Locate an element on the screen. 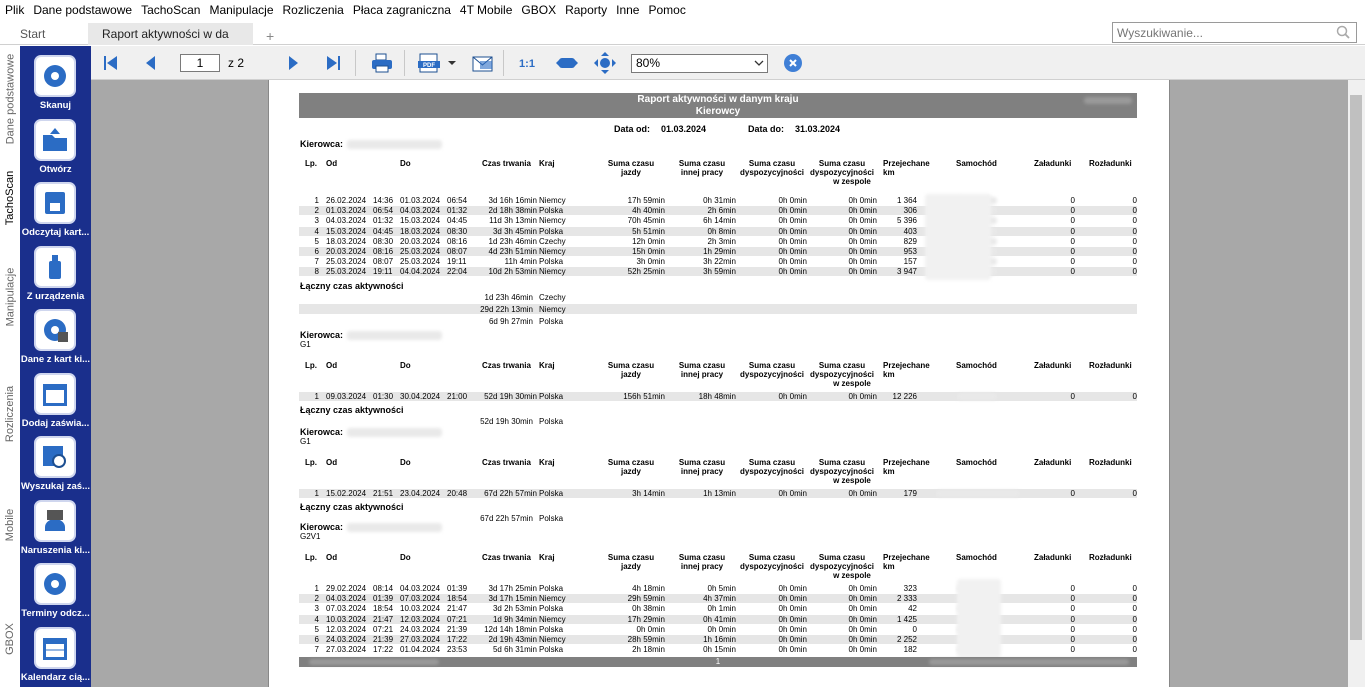 The height and width of the screenshot is (687, 1365). zoom-select: 80% is located at coordinates (699, 63).